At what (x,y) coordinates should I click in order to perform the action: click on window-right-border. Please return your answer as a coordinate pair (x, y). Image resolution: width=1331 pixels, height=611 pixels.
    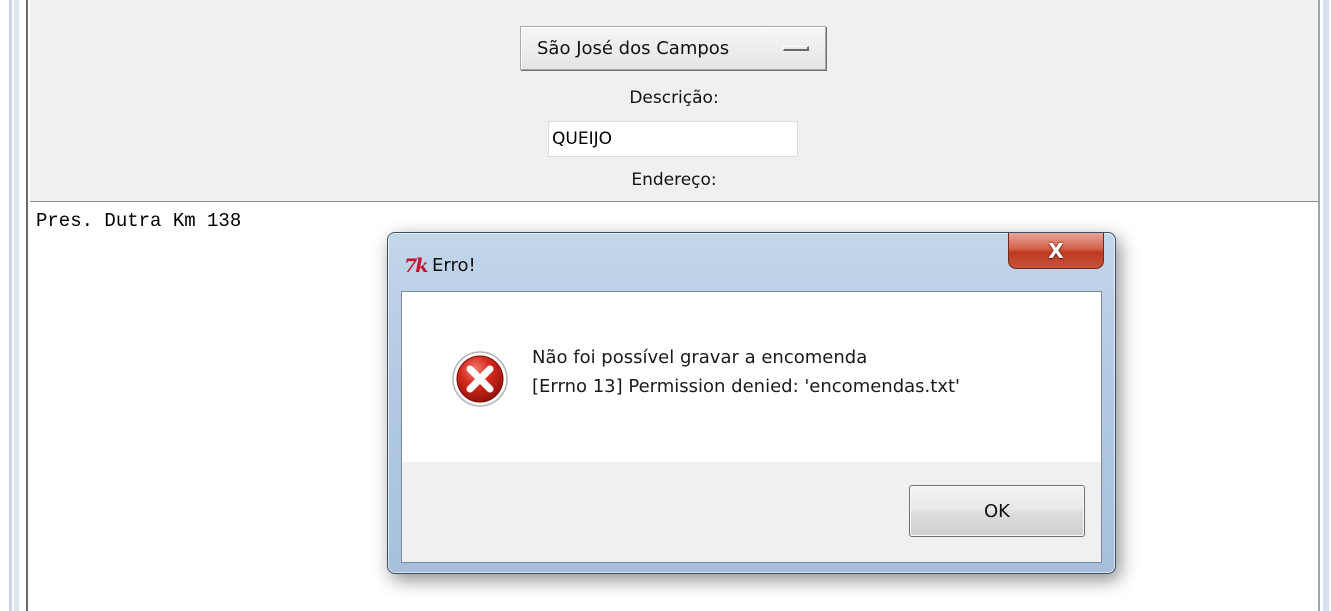
    Looking at the image, I should click on (1324, 305).